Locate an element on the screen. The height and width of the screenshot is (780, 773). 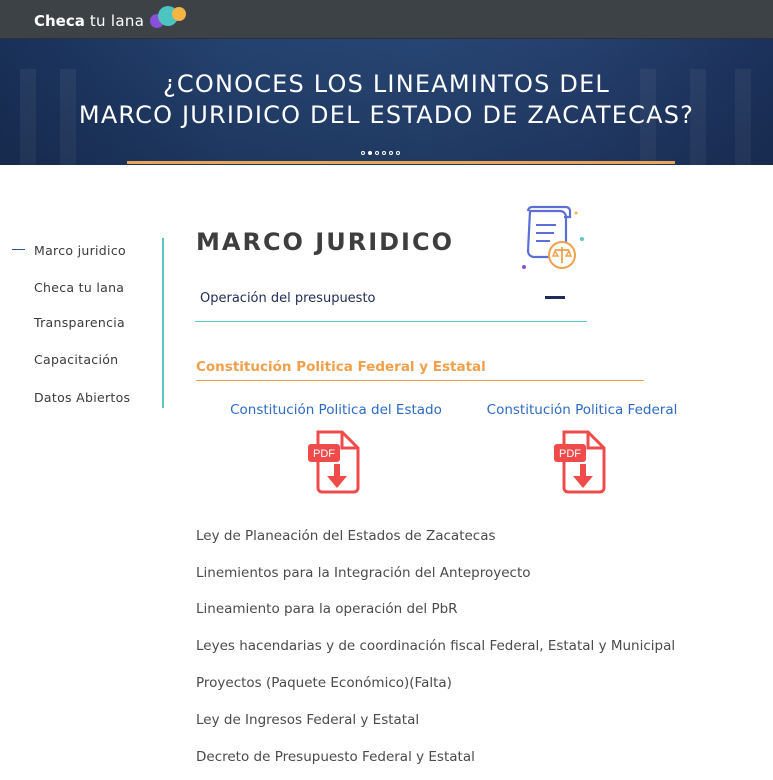
brand-logo: Checa tu lana is located at coordinates (113, 21).